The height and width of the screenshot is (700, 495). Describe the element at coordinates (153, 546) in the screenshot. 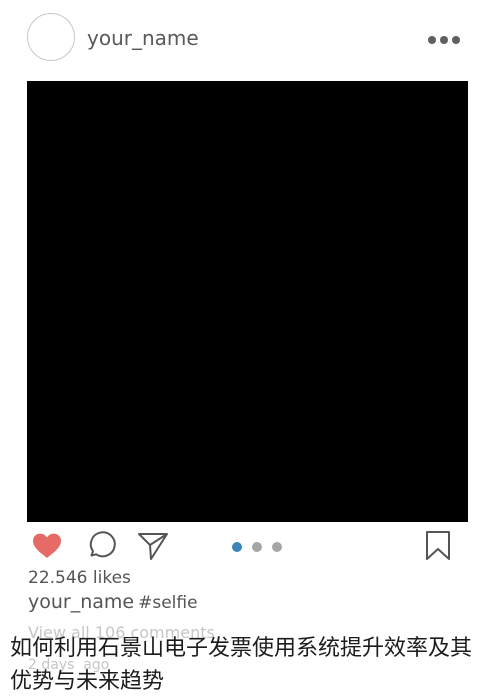

I see `send-icon` at that location.